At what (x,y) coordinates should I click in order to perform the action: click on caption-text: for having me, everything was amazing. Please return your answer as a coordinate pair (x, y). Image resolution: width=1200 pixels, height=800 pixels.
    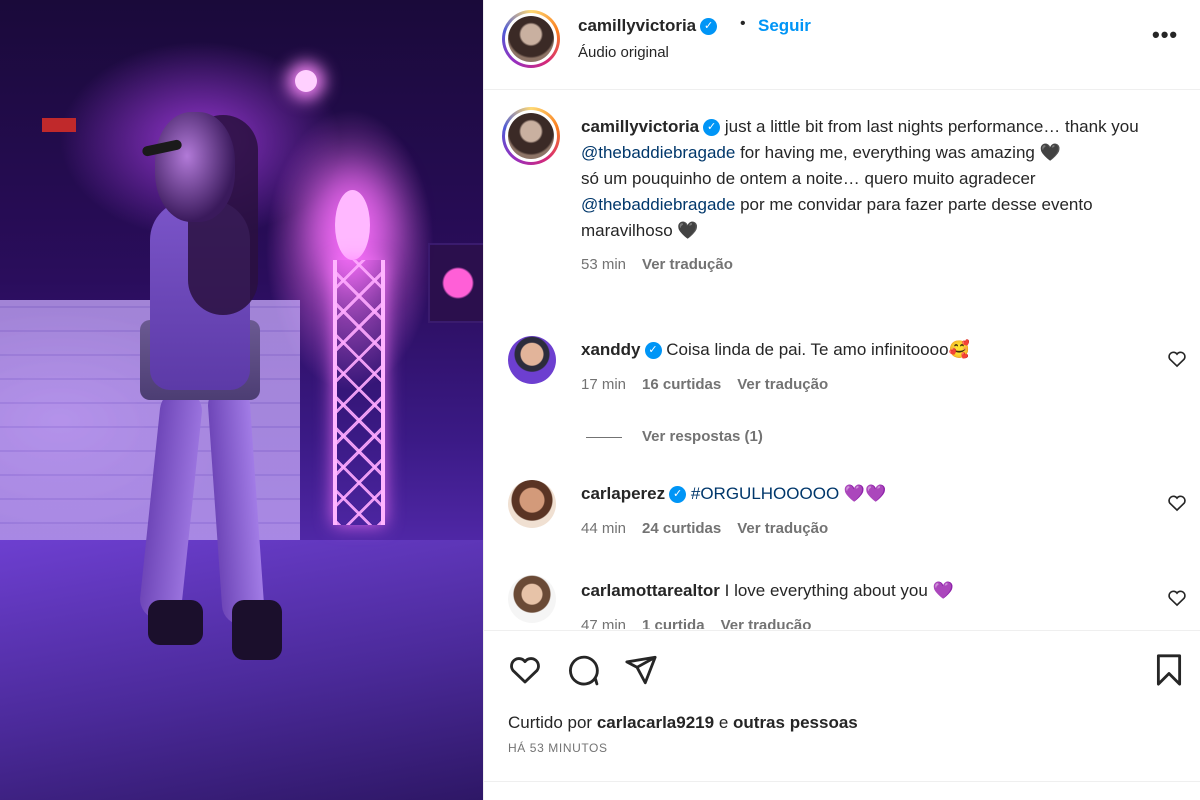
    Looking at the image, I should click on (887, 152).